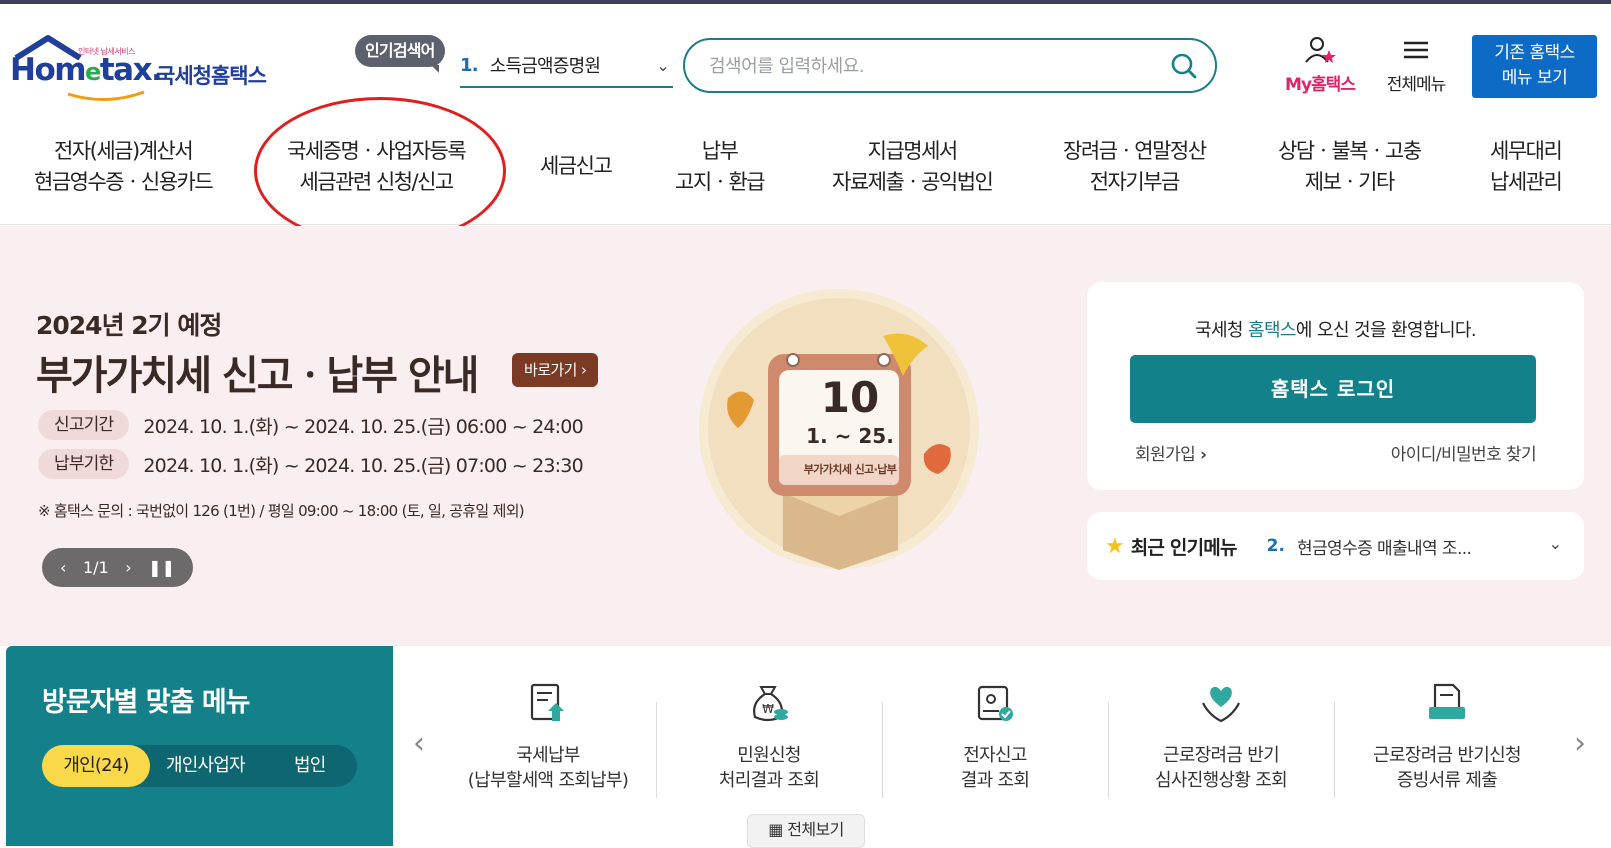 The image size is (1611, 848). Describe the element at coordinates (815, 829) in the screenshot. I see `view-all-label: 전체보기` at that location.